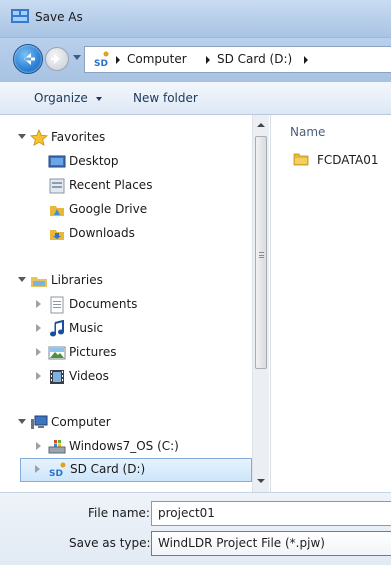  Describe the element at coordinates (57, 305) in the screenshot. I see `documents-icon` at that location.